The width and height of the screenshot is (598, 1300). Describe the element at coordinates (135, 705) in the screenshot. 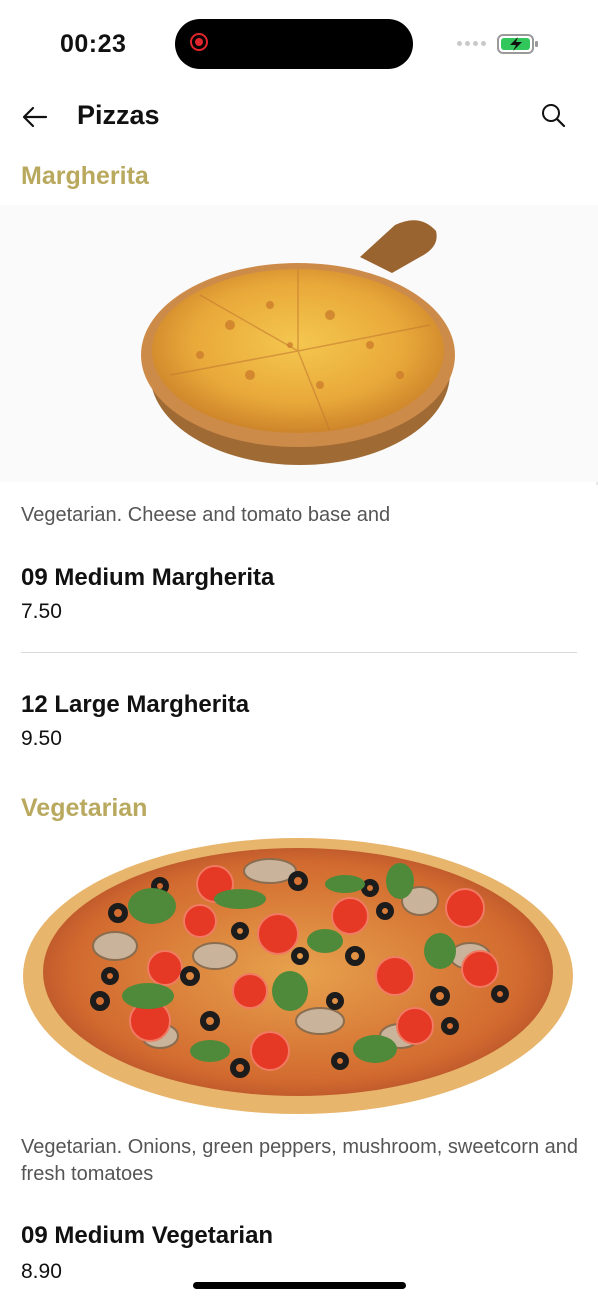

I see `menu-item-name: 12 Large Margherita` at that location.